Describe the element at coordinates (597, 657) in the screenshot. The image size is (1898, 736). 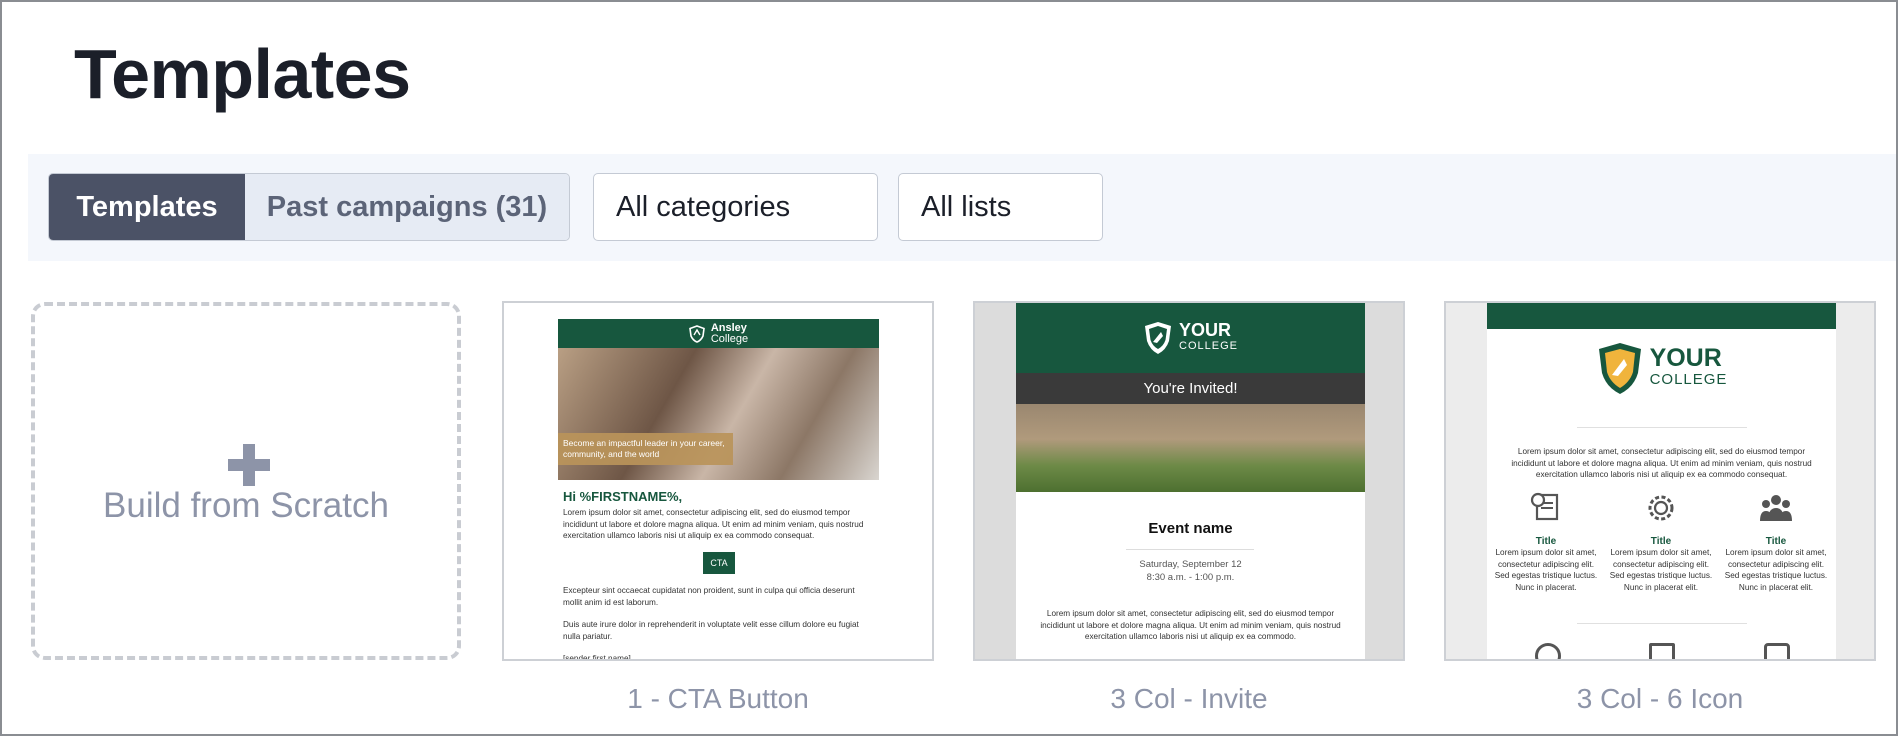
I see `template-signature: [sender first name]` at that location.